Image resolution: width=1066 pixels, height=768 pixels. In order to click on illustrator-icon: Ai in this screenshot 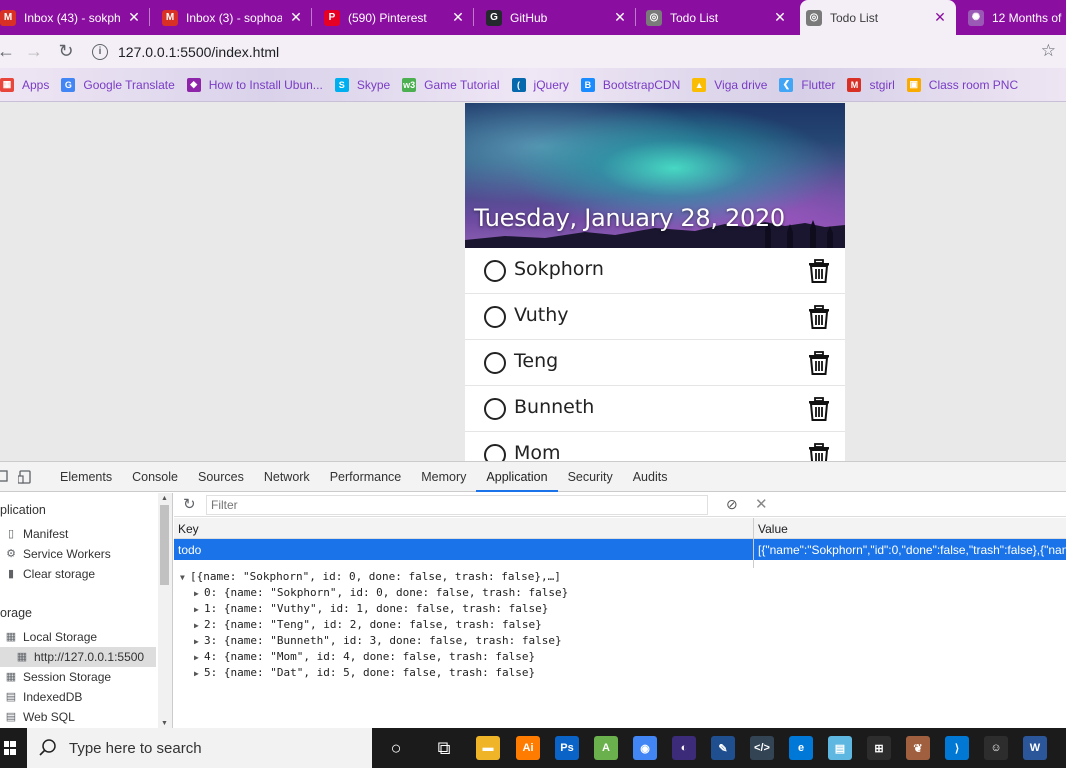, I will do `click(528, 748)`.